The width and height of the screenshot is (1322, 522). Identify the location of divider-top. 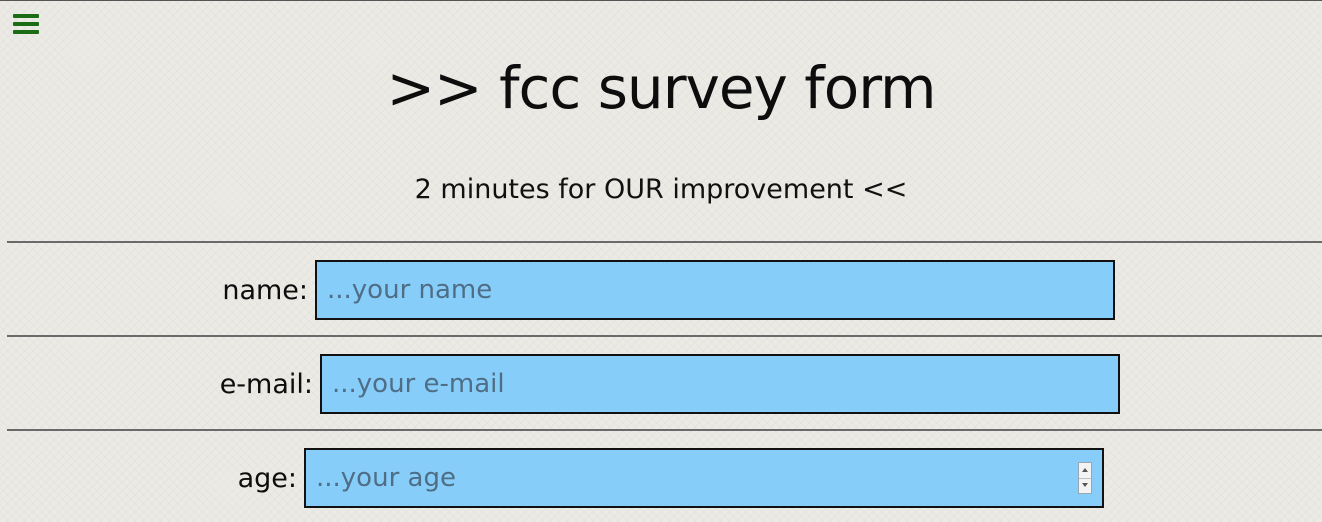
(664, 242).